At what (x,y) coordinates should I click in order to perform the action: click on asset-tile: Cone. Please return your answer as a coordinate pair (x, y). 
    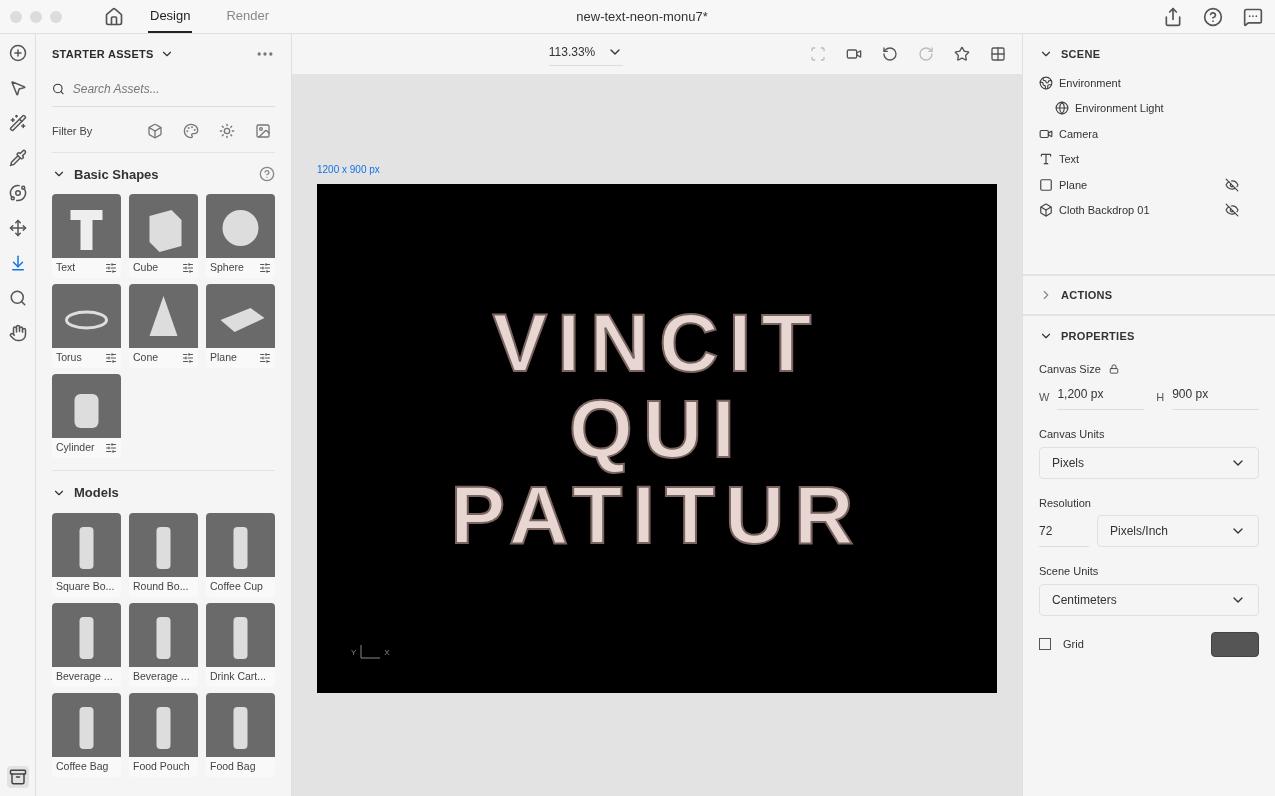
    Looking at the image, I should click on (163, 326).